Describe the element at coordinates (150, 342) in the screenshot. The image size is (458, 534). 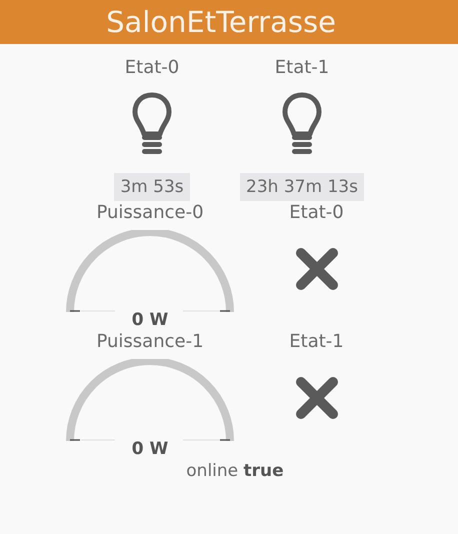
I see `power-label: Puissance-1` at that location.